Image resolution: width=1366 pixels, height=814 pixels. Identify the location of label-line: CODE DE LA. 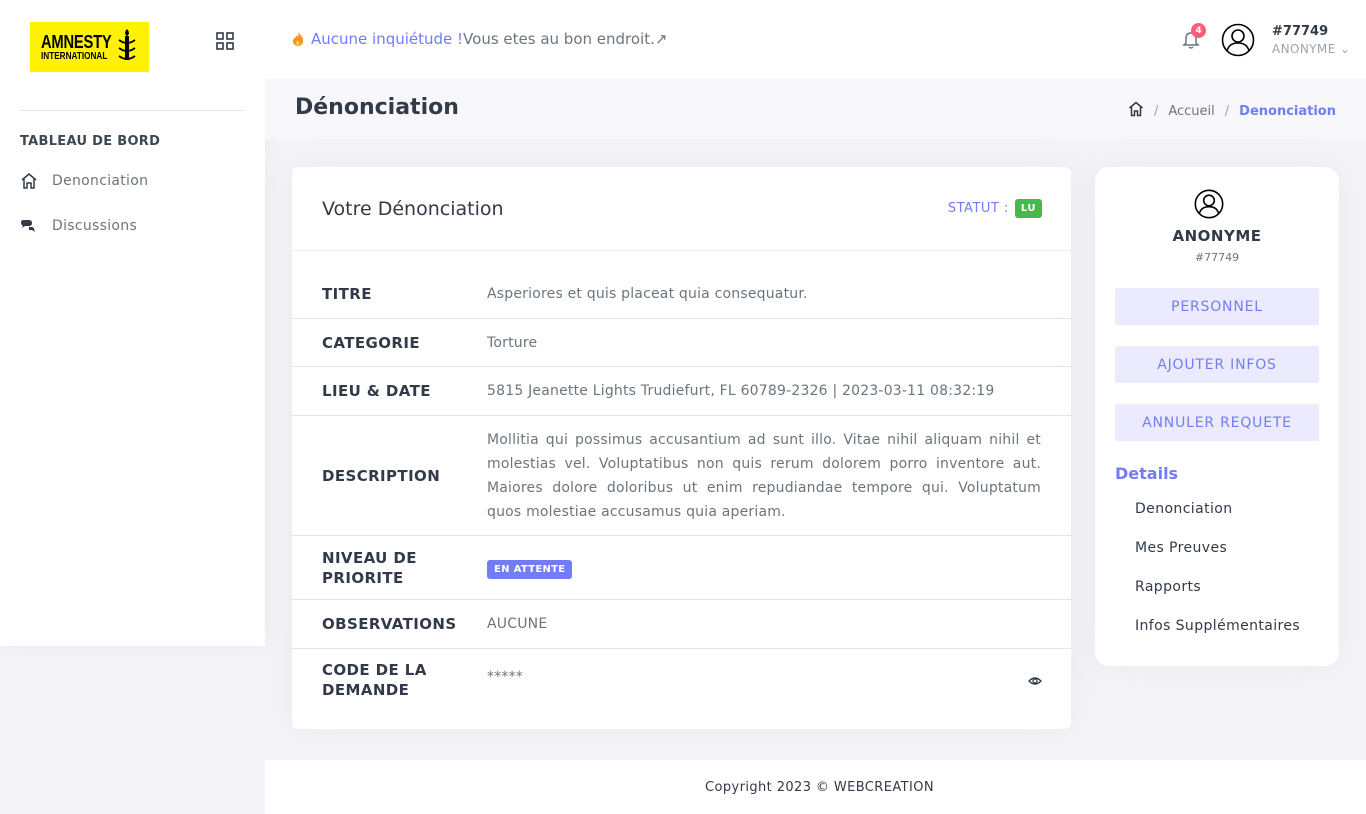
(374, 670).